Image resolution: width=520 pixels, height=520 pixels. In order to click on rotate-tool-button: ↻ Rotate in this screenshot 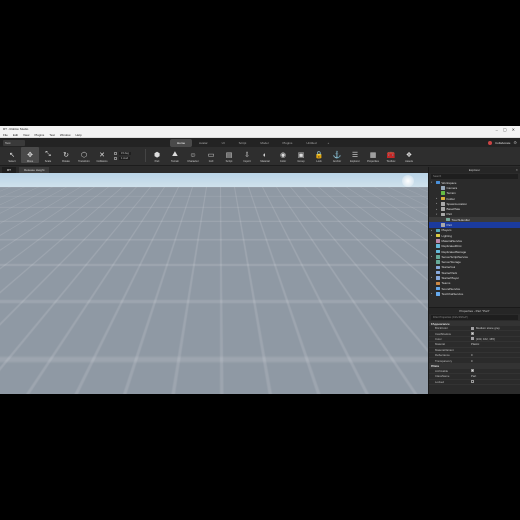, I will do `click(66, 155)`.